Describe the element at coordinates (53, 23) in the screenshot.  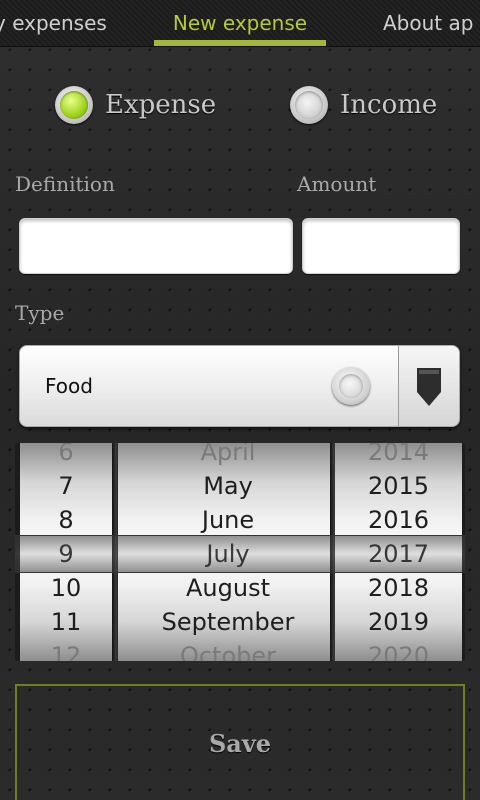
I see `tab-my-expenses: y expenses` at that location.